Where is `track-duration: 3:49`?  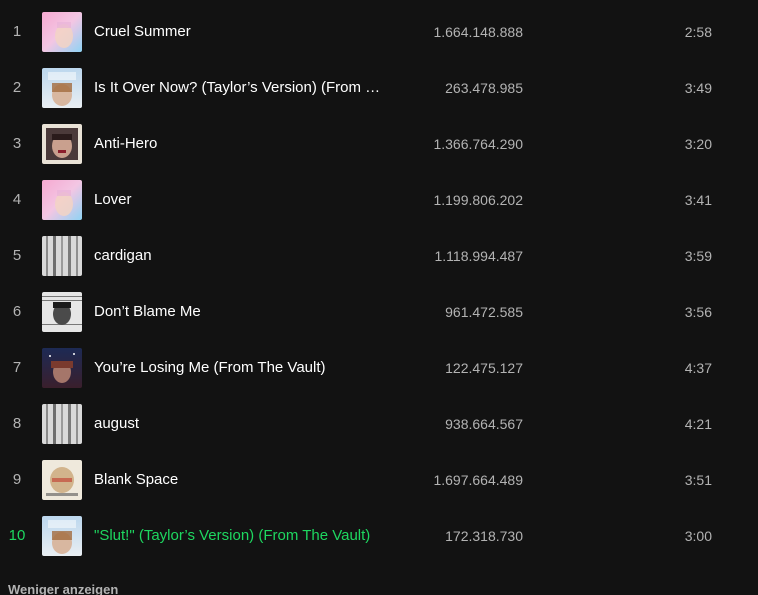 track-duration: 3:49 is located at coordinates (698, 88).